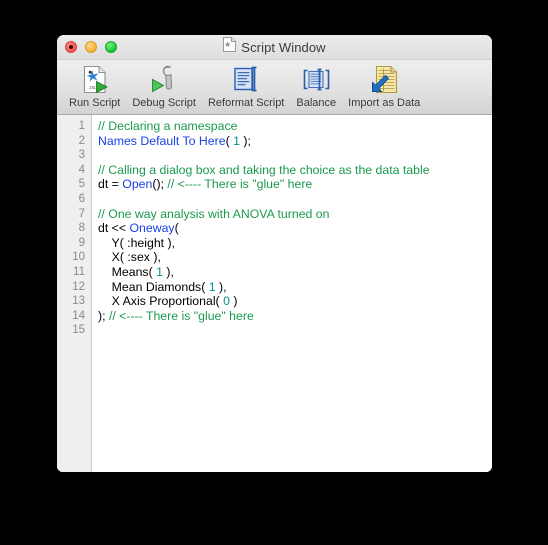 Image resolution: width=548 pixels, height=545 pixels. I want to click on svg-text: JSL, so click(93, 87).